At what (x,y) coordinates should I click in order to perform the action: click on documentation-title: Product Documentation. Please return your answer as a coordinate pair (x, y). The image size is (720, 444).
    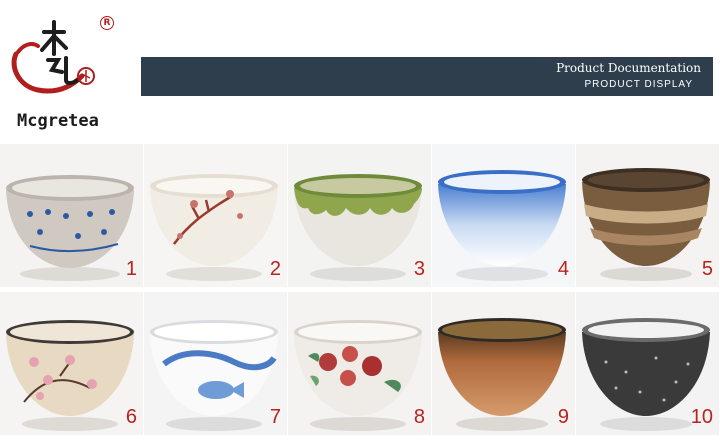
    Looking at the image, I should click on (628, 68).